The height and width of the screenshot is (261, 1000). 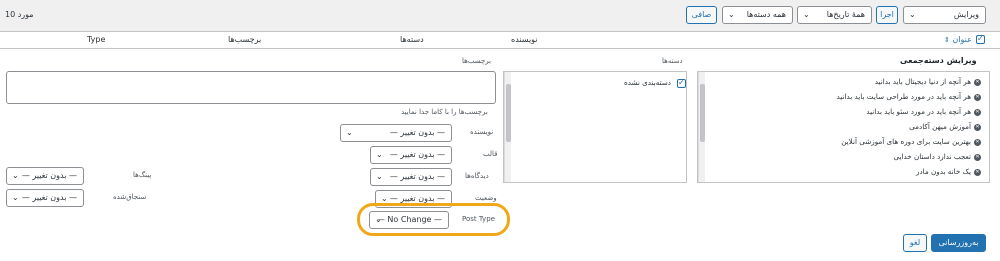 I want to click on column-categories-label: دسته‌ها, so click(x=412, y=39).